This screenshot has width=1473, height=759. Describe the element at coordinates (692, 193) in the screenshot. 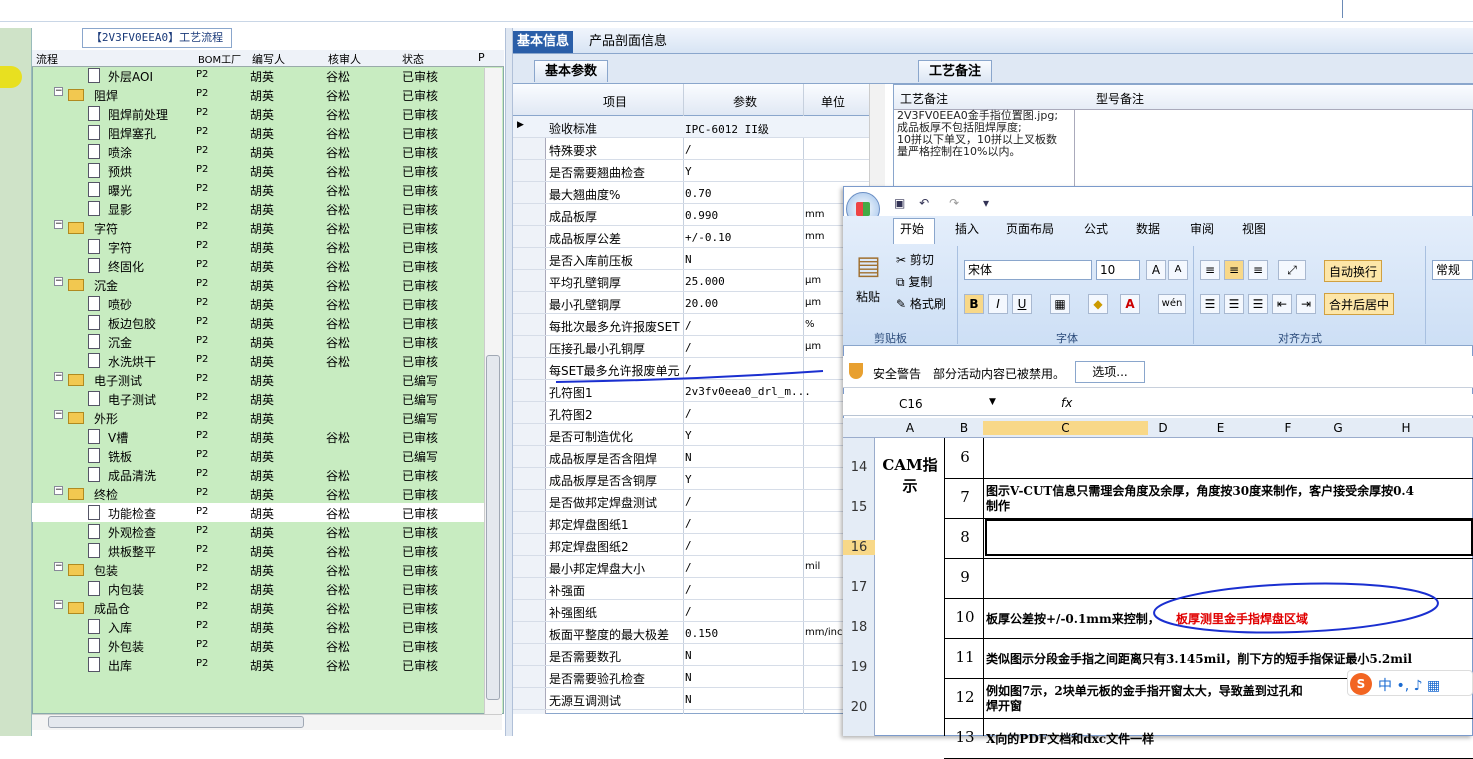

I see `param-row: 最大翘曲度% 0.70` at that location.